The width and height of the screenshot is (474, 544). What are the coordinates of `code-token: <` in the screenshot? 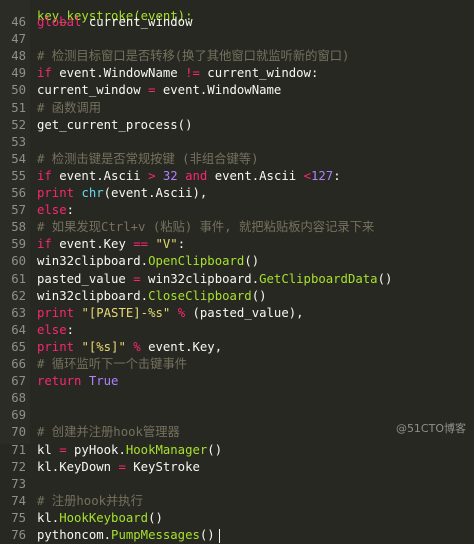 It's located at (307, 175).